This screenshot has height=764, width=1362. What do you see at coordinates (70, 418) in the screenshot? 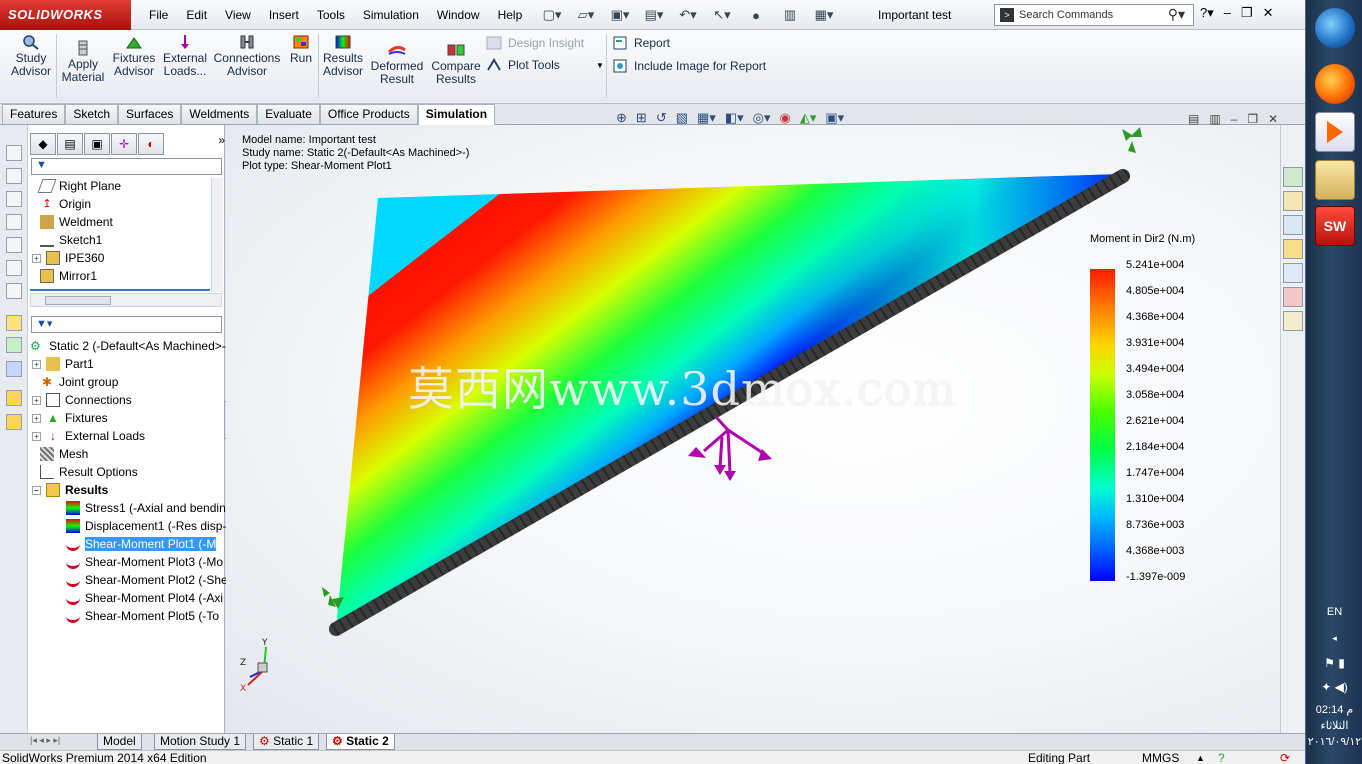
I see `tree-item-fixtures: + ▲ Fixtures` at bounding box center [70, 418].